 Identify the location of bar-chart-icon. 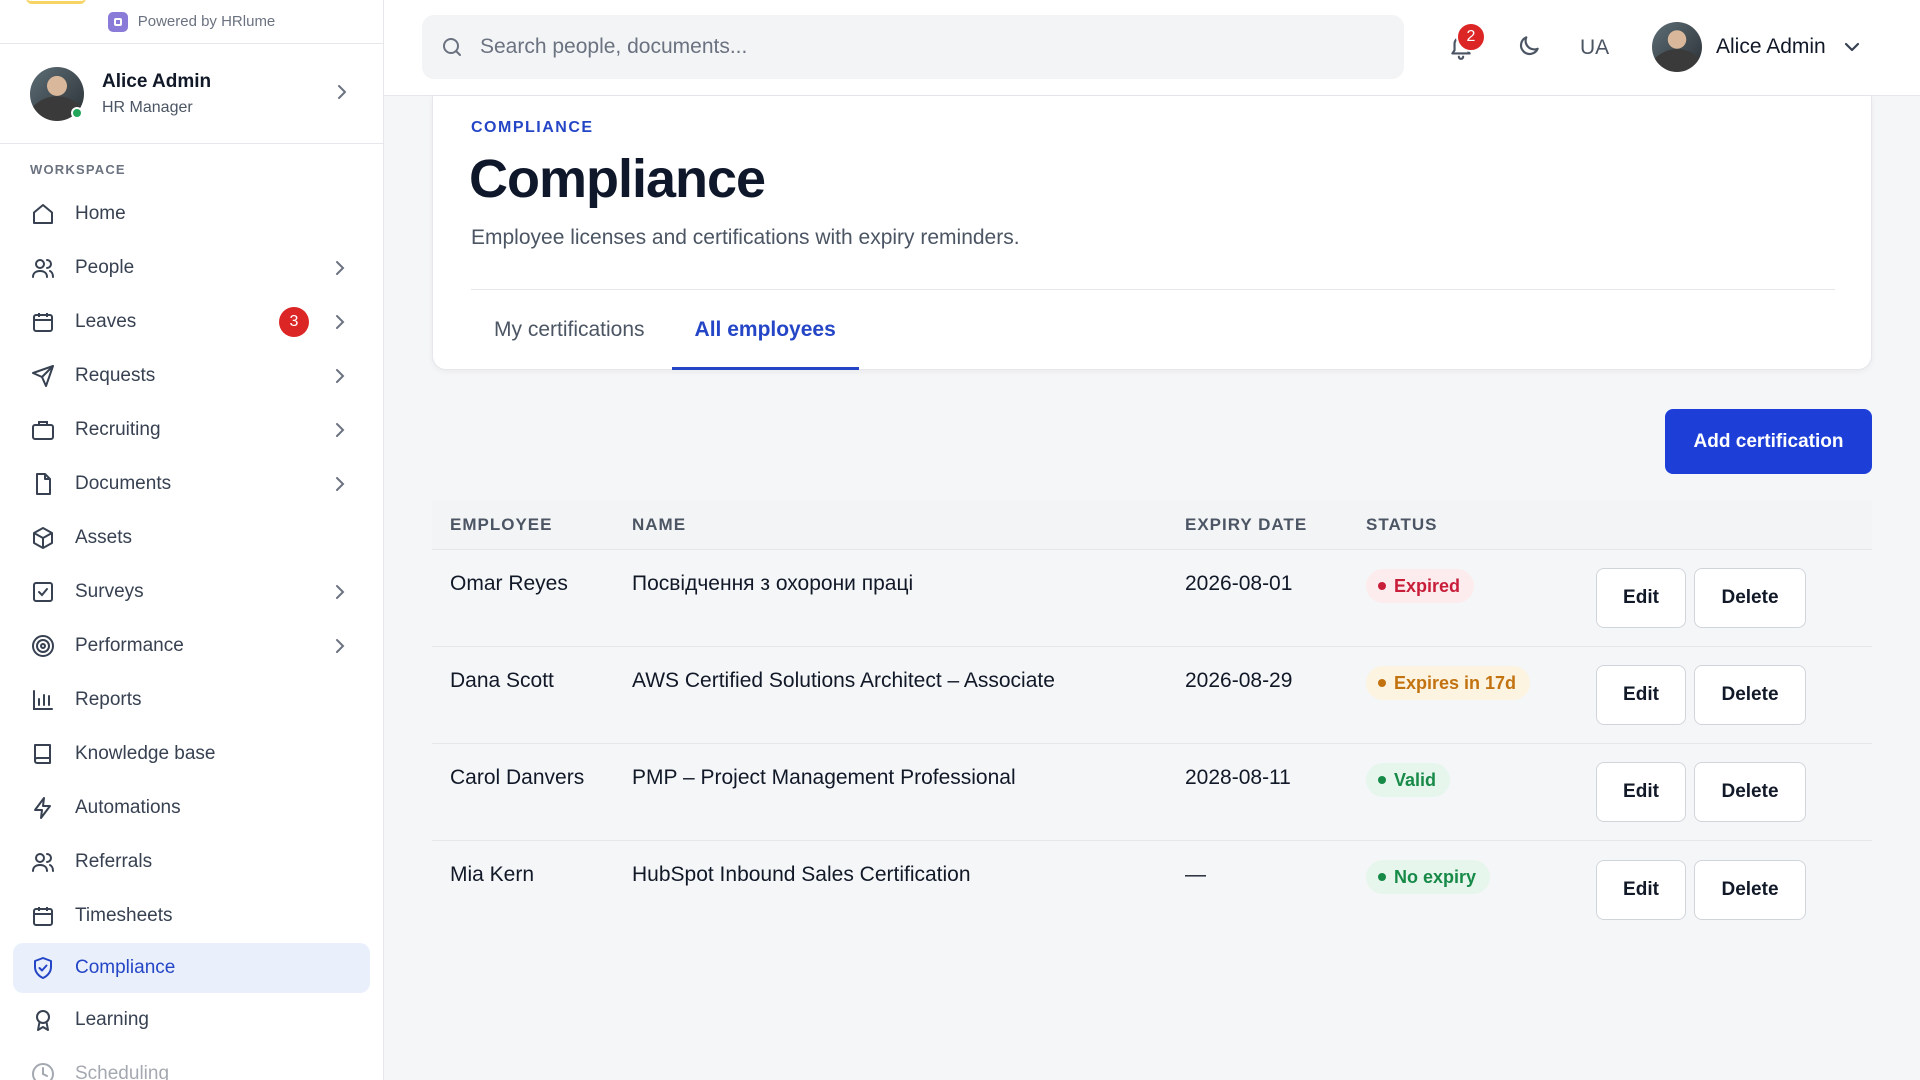
(43, 700).